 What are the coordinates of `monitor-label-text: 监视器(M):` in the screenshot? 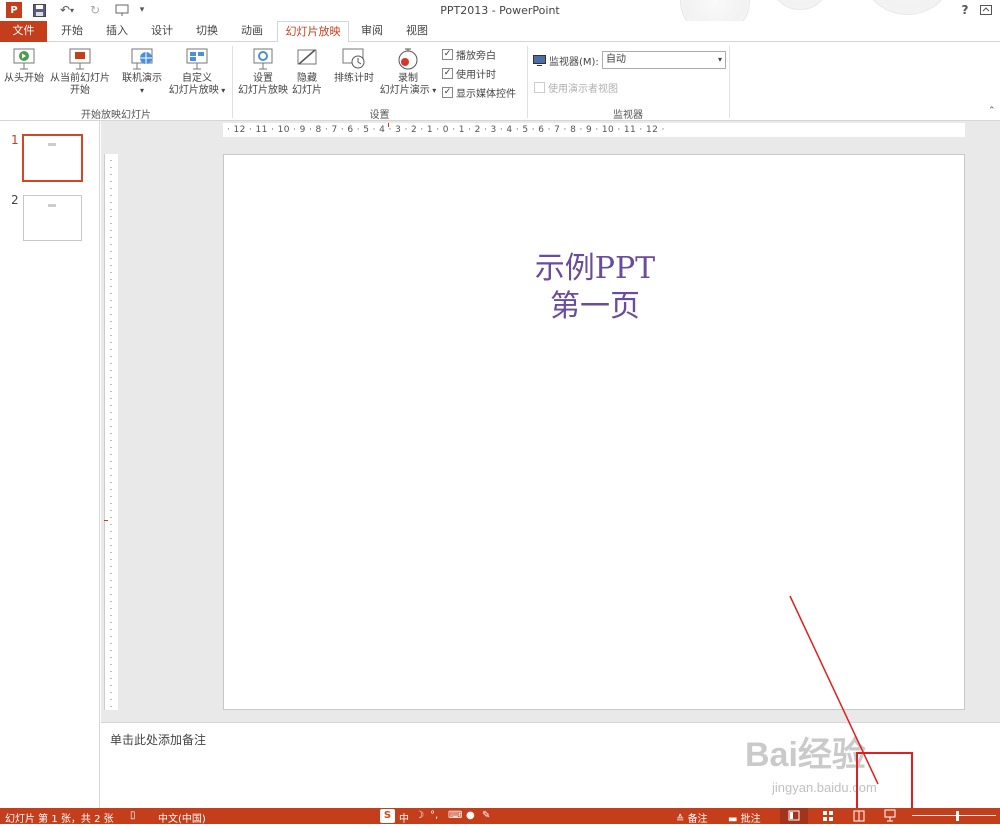 It's located at (574, 62).